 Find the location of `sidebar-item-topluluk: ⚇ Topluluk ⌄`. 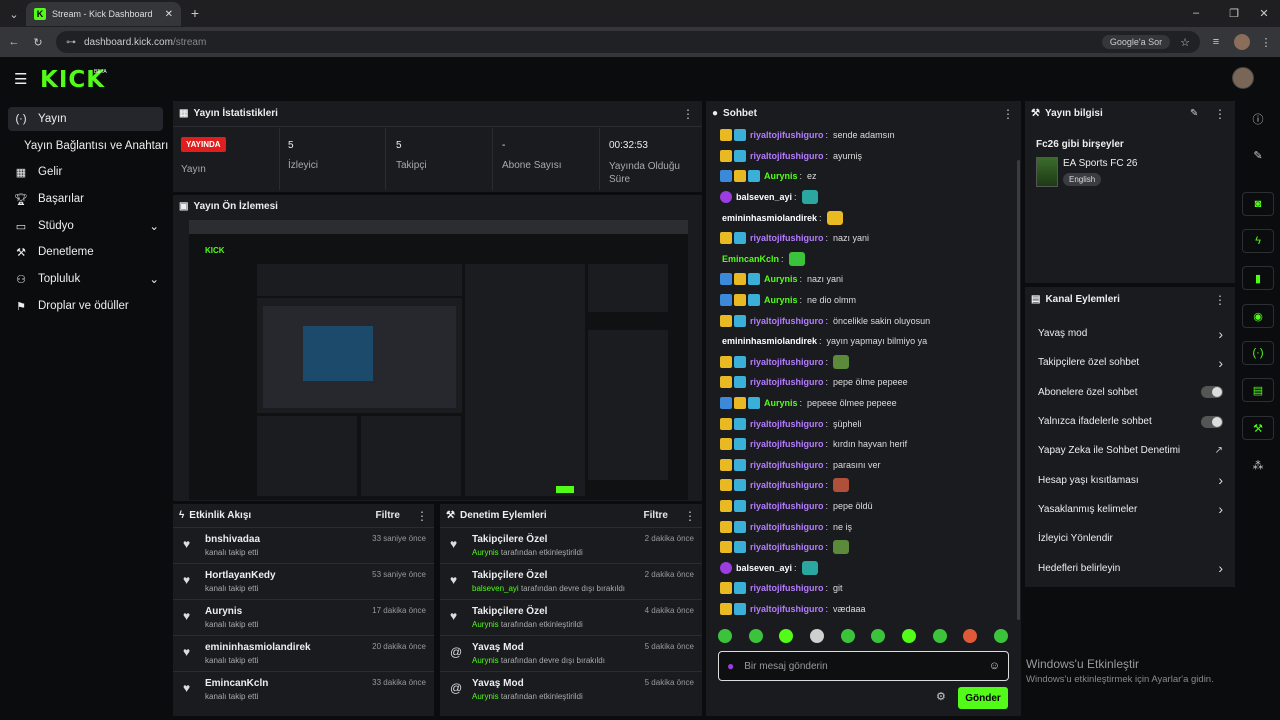

sidebar-item-topluluk: ⚇ Topluluk ⌄ is located at coordinates (85, 279).